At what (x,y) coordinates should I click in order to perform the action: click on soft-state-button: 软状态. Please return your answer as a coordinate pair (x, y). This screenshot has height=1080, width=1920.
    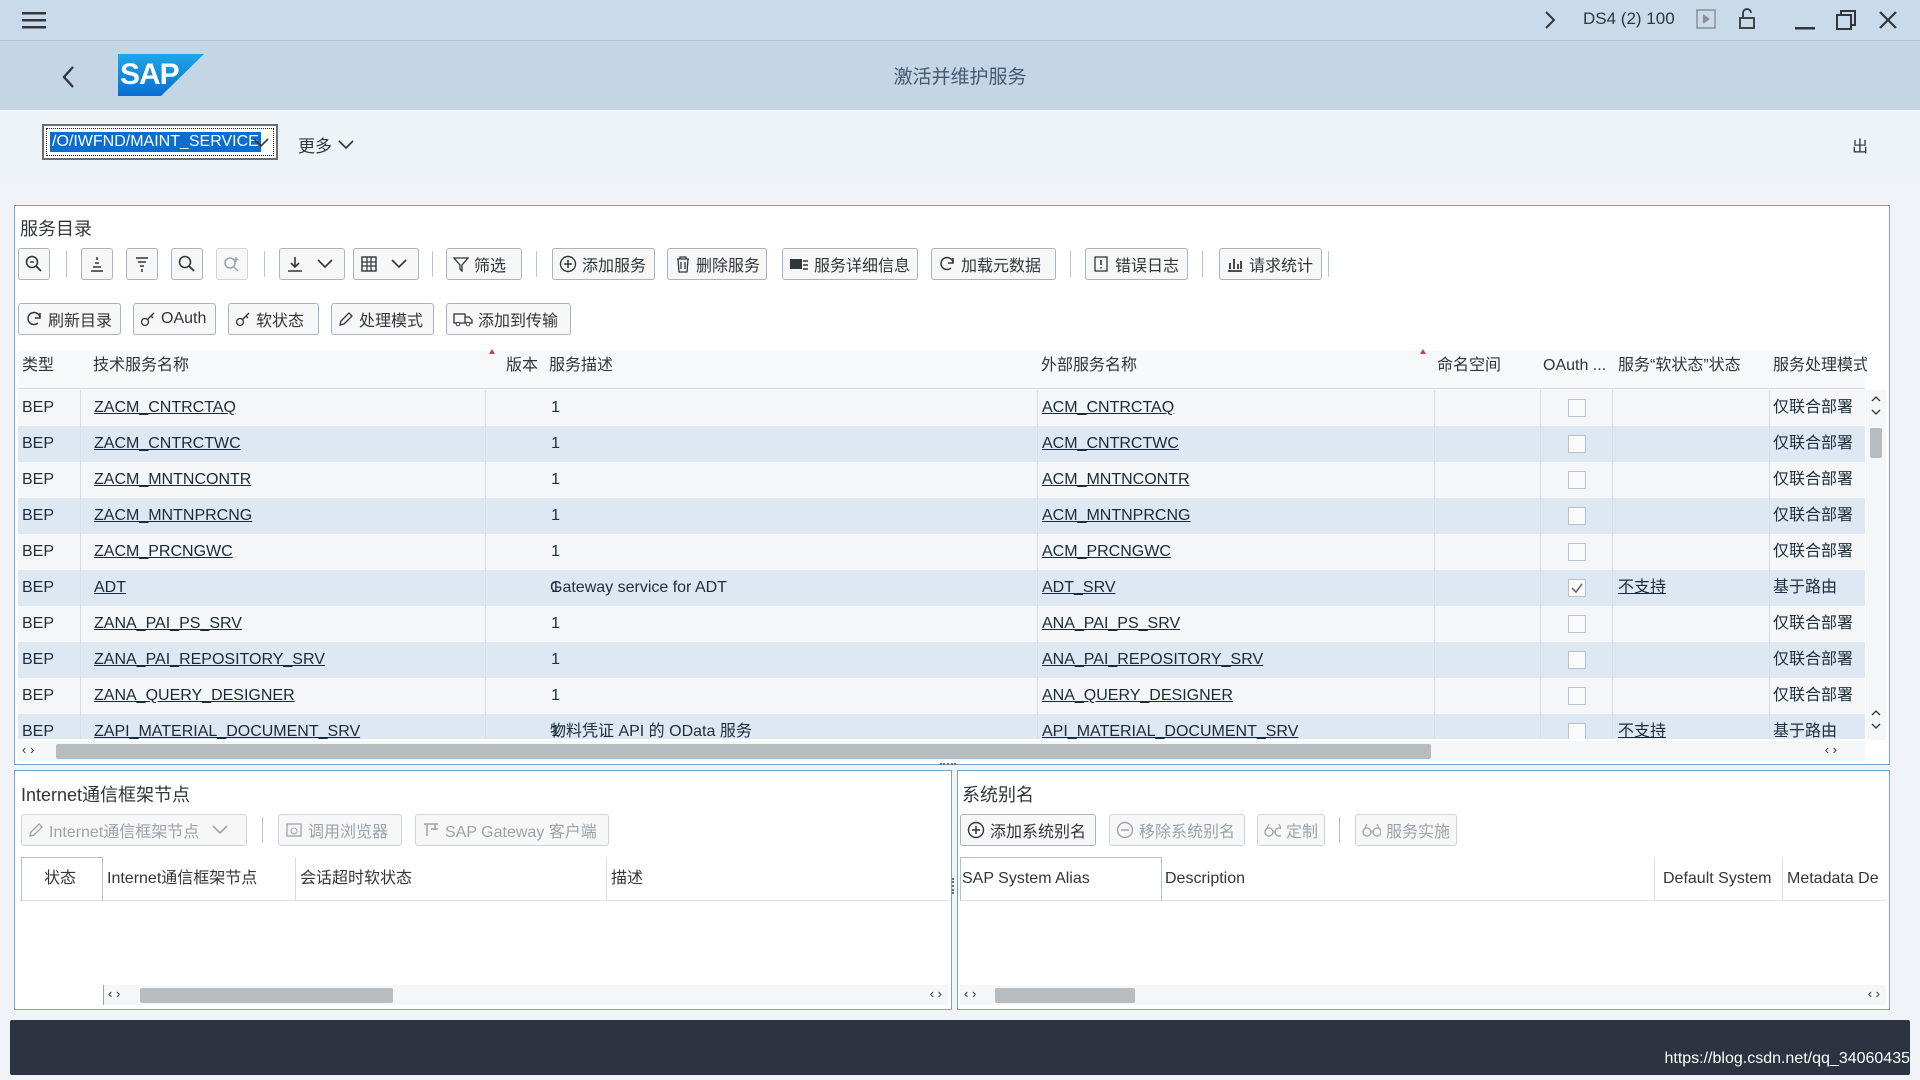
    Looking at the image, I should click on (273, 319).